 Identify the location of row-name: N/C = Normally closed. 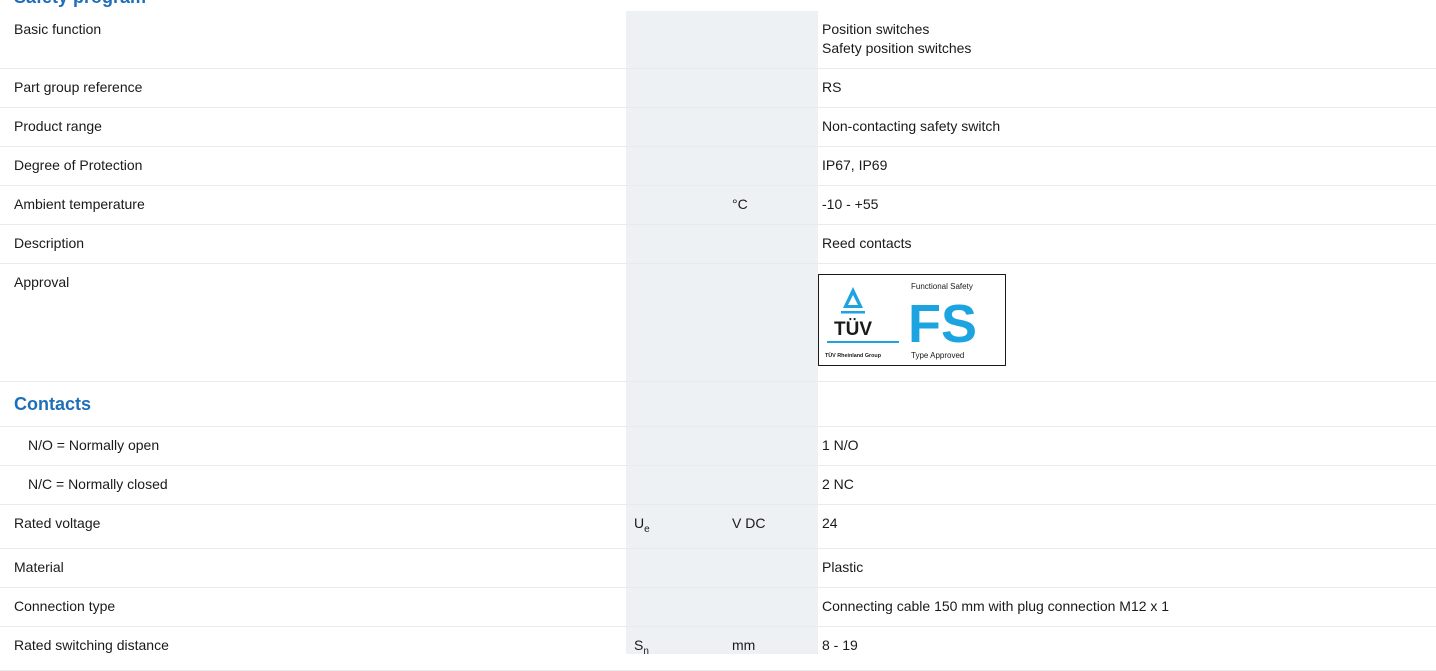
(98, 484).